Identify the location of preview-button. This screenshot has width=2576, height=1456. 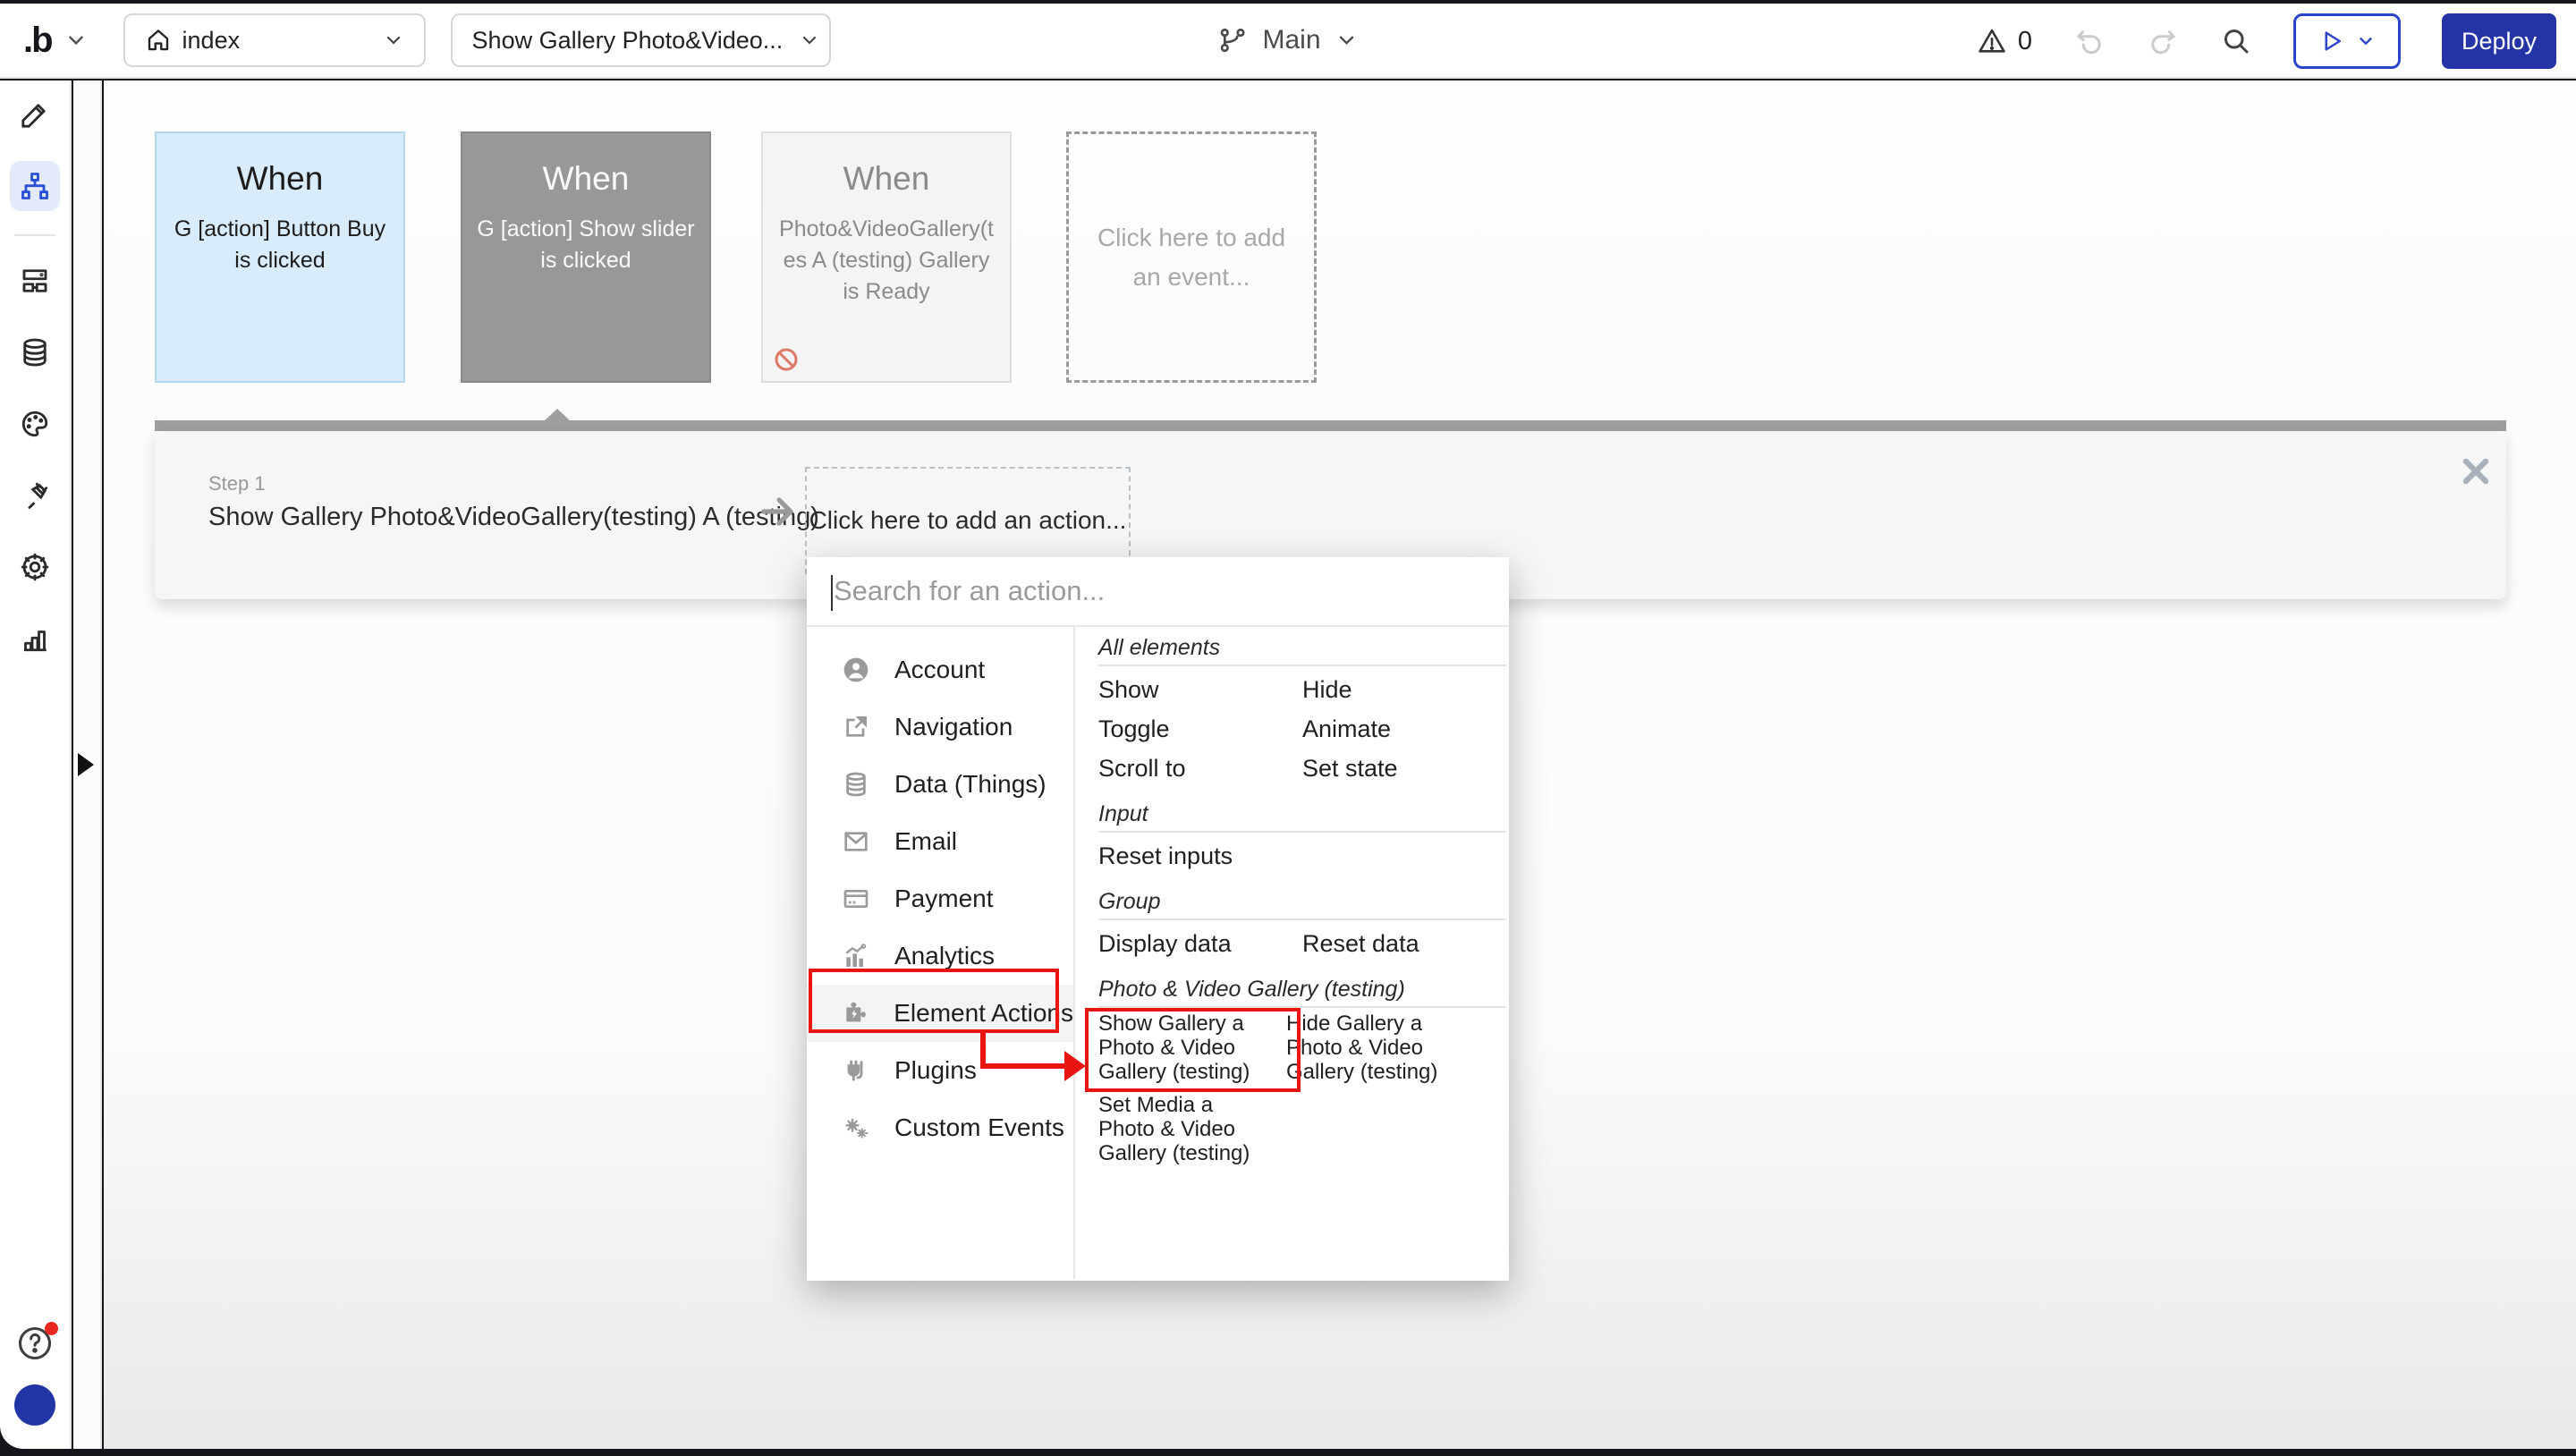
(2346, 41).